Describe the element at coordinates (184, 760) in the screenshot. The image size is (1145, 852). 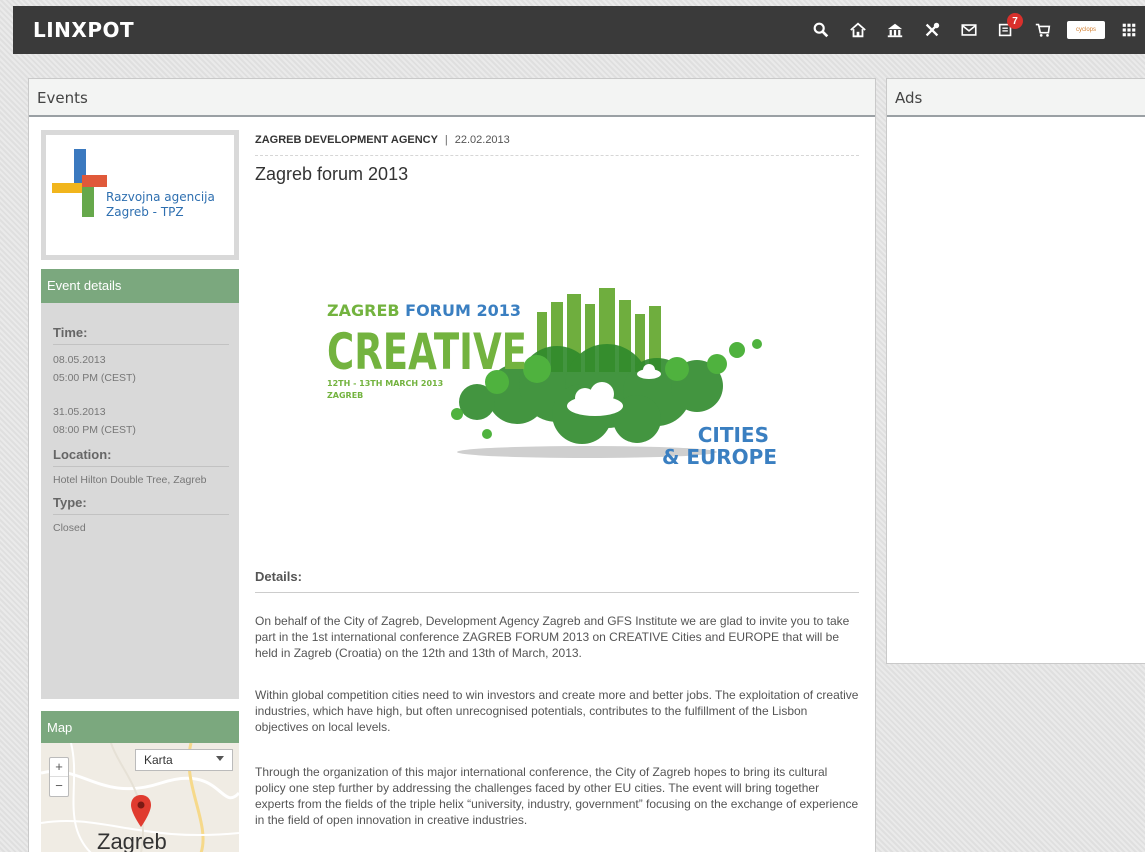
I see `map-type-select: Karta` at that location.